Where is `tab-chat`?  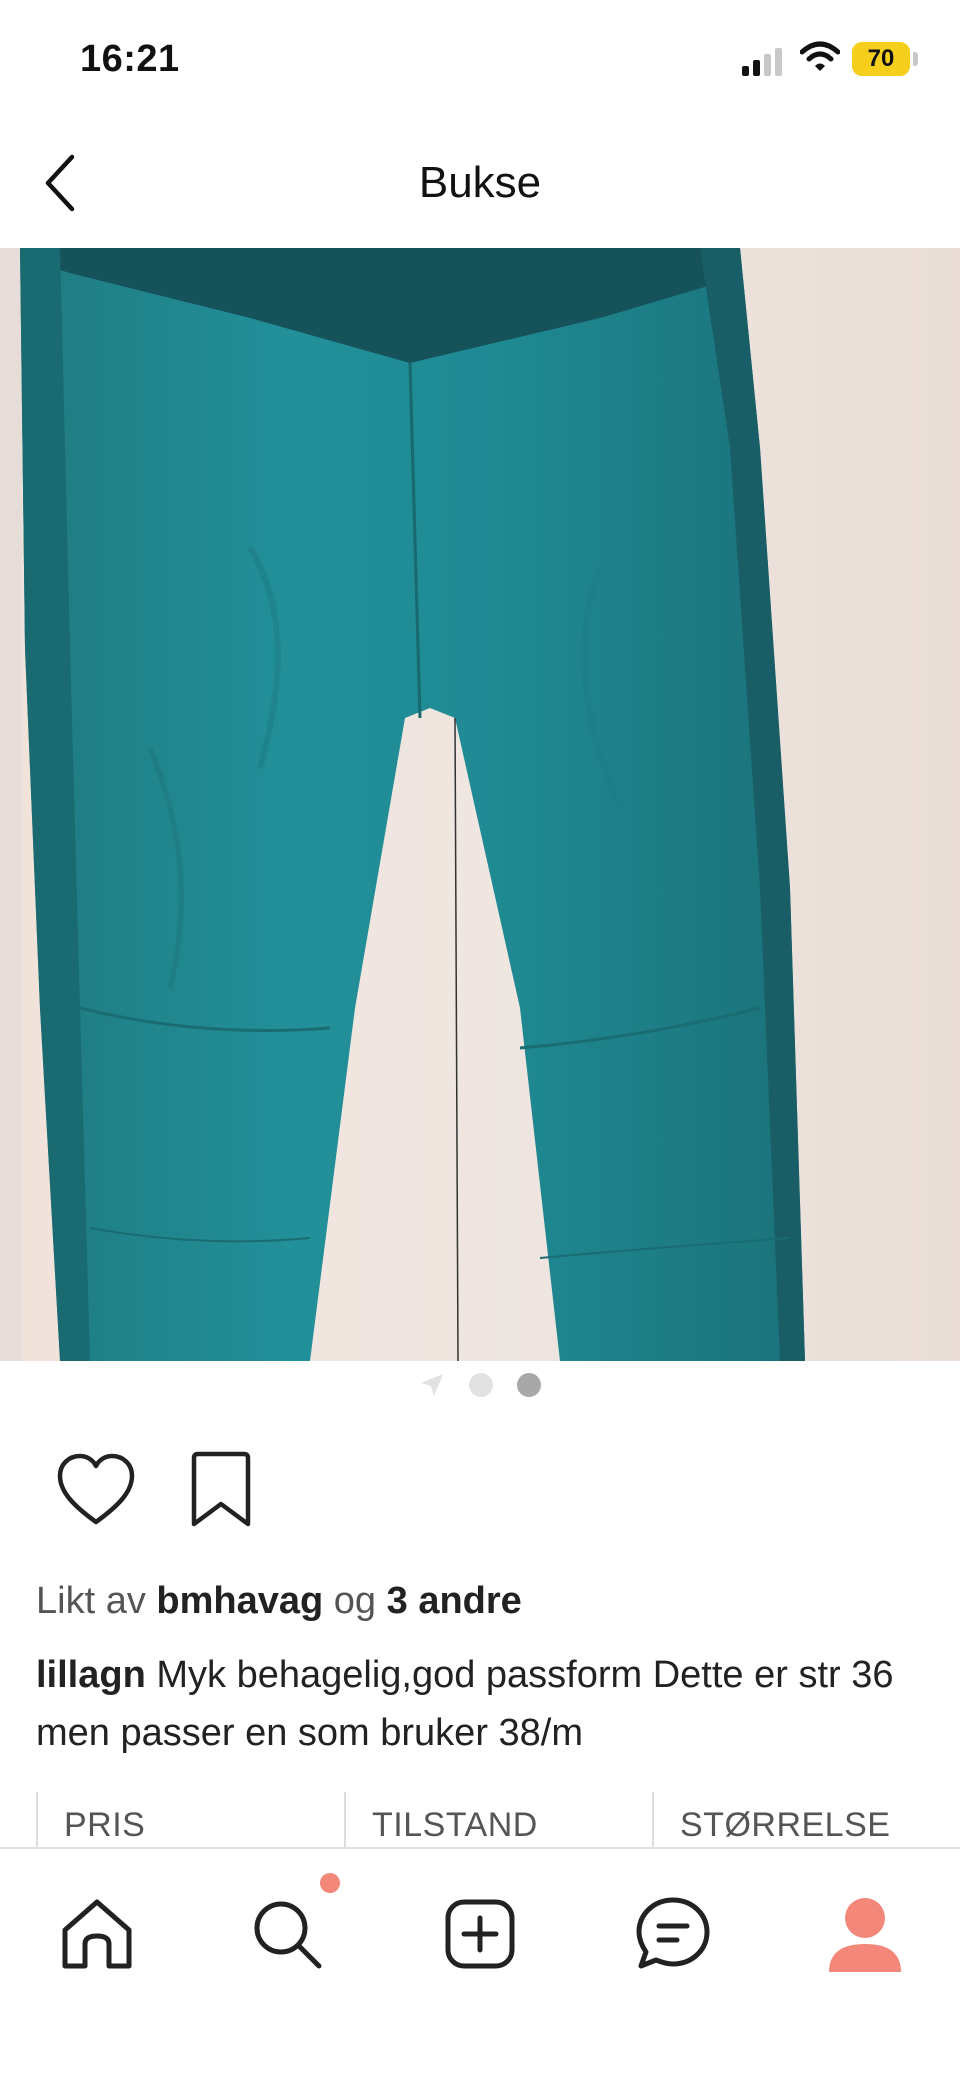 tab-chat is located at coordinates (673, 1934).